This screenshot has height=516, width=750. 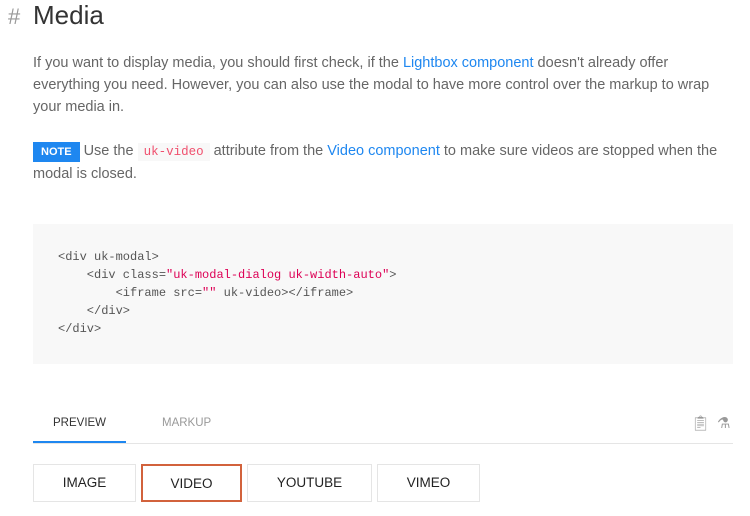 I want to click on tab-preview: PREVIEW, so click(x=80, y=423).